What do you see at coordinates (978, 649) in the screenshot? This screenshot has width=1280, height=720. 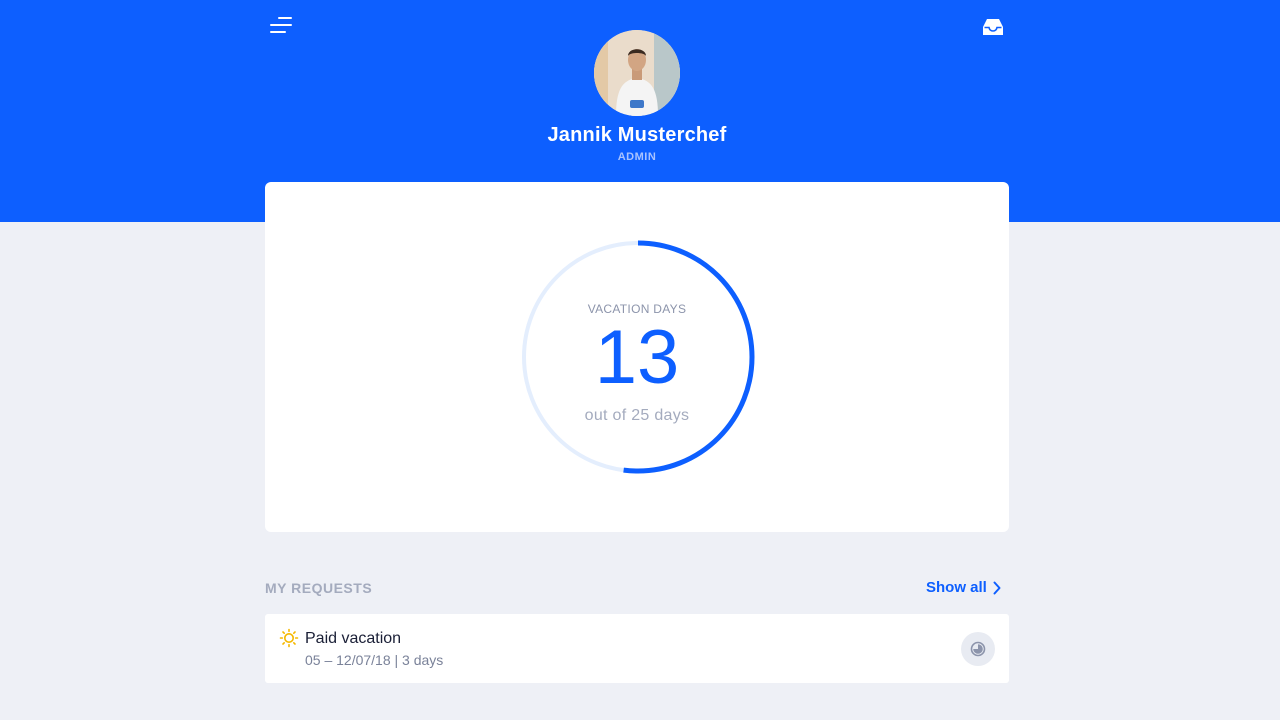 I see `pending-clock-icon` at bounding box center [978, 649].